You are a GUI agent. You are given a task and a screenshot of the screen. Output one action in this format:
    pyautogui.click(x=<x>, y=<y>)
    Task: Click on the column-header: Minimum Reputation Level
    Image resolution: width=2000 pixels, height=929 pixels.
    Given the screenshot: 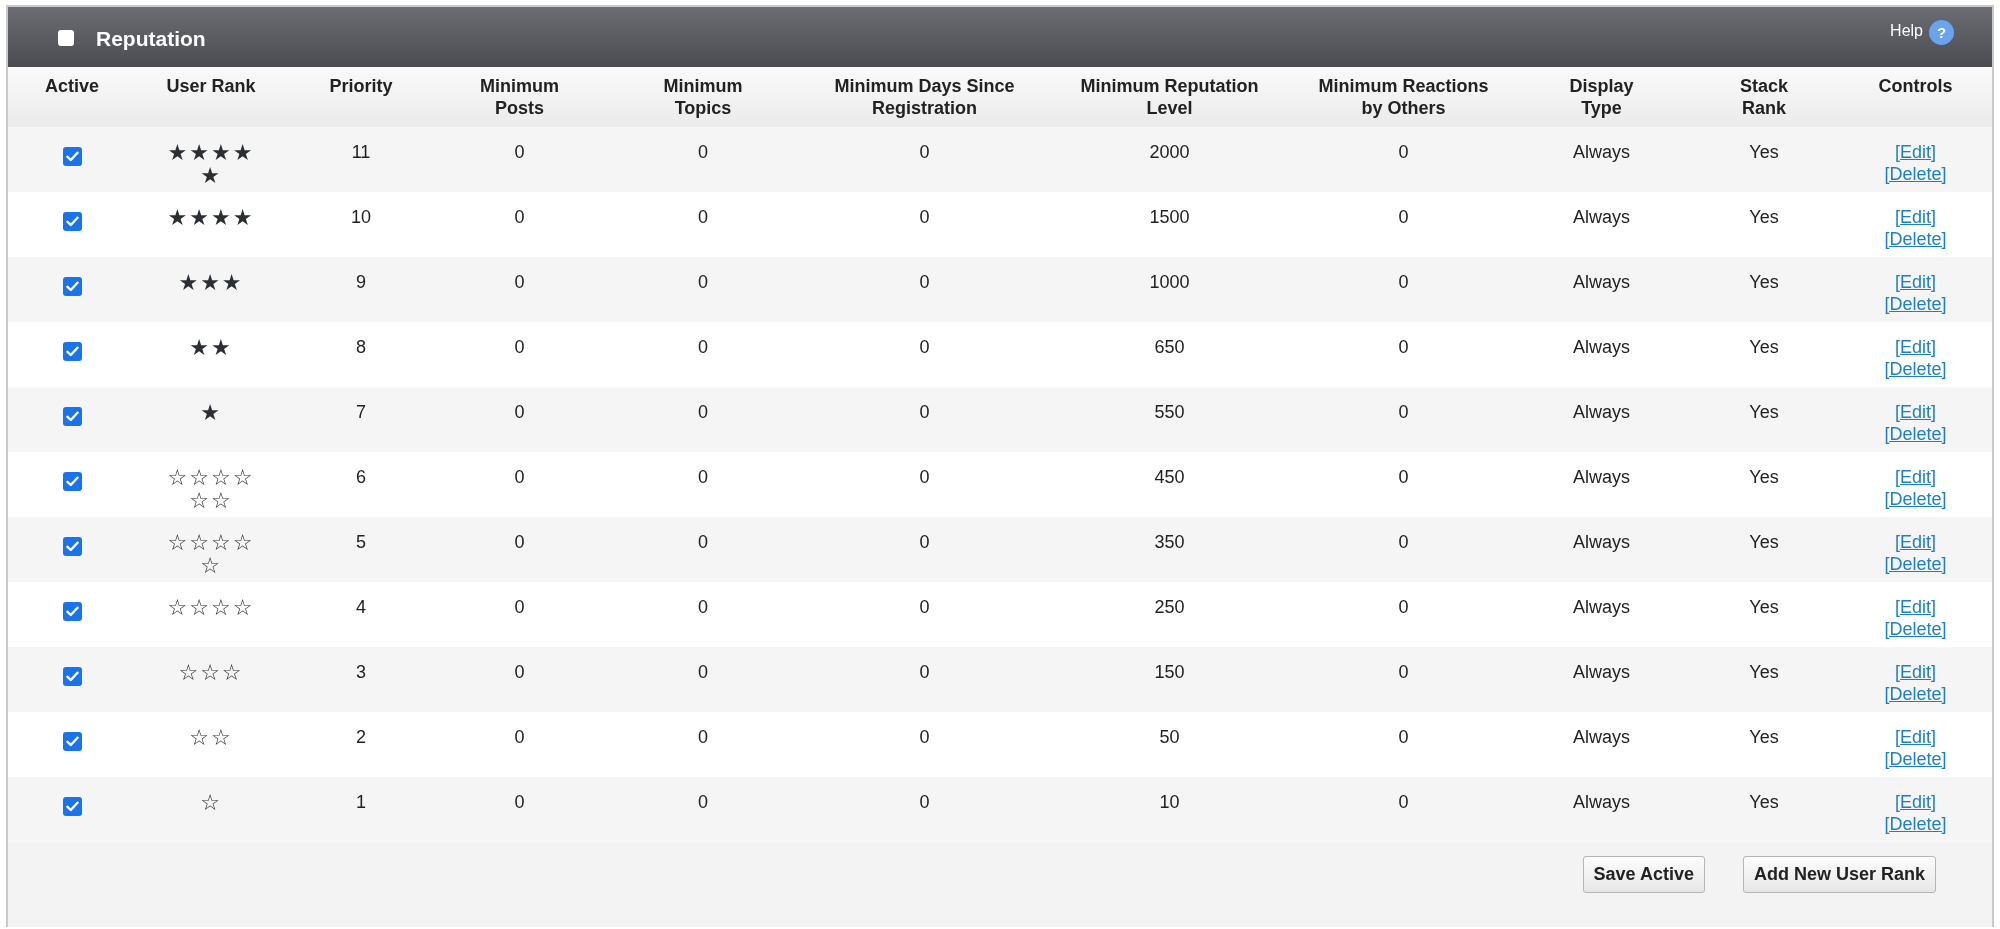 What is the action you would take?
    pyautogui.click(x=1169, y=97)
    